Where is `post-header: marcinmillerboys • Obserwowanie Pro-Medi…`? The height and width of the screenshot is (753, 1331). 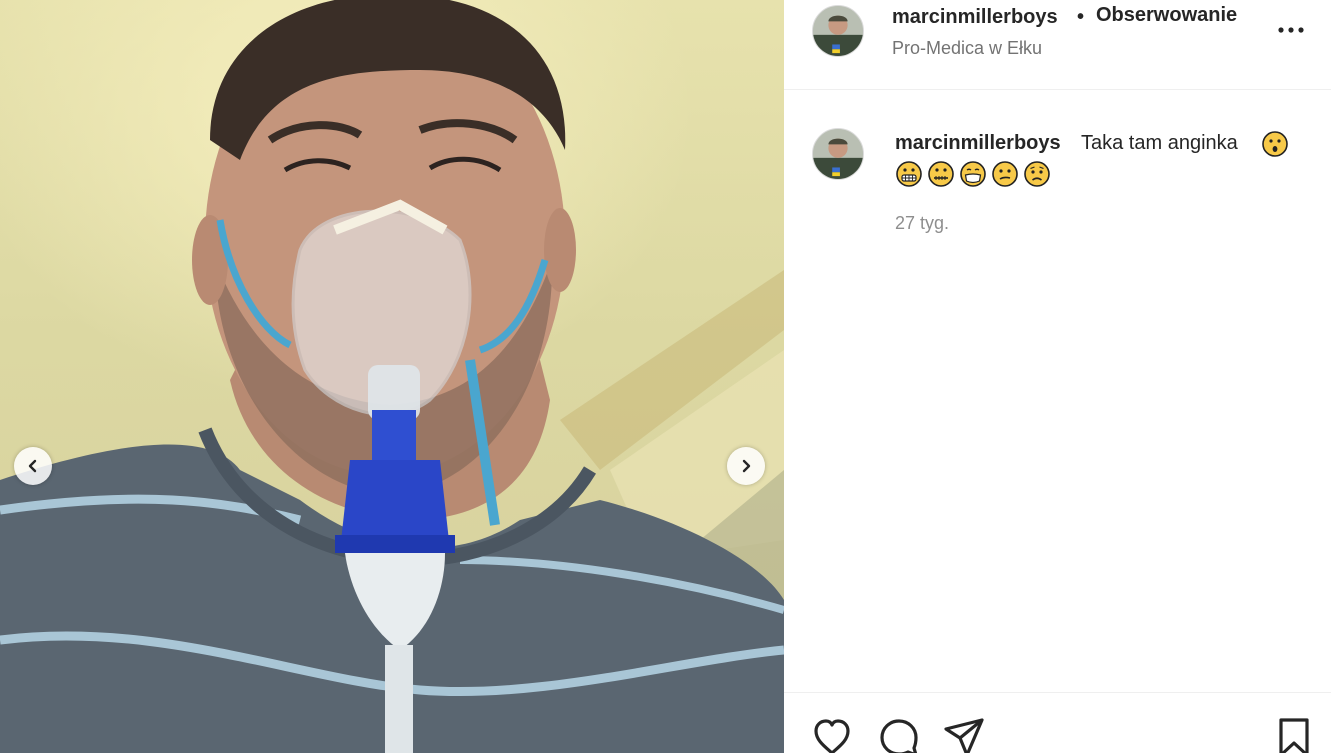
post-header: marcinmillerboys • Obserwowanie Pro-Medi… is located at coordinates (1057, 45).